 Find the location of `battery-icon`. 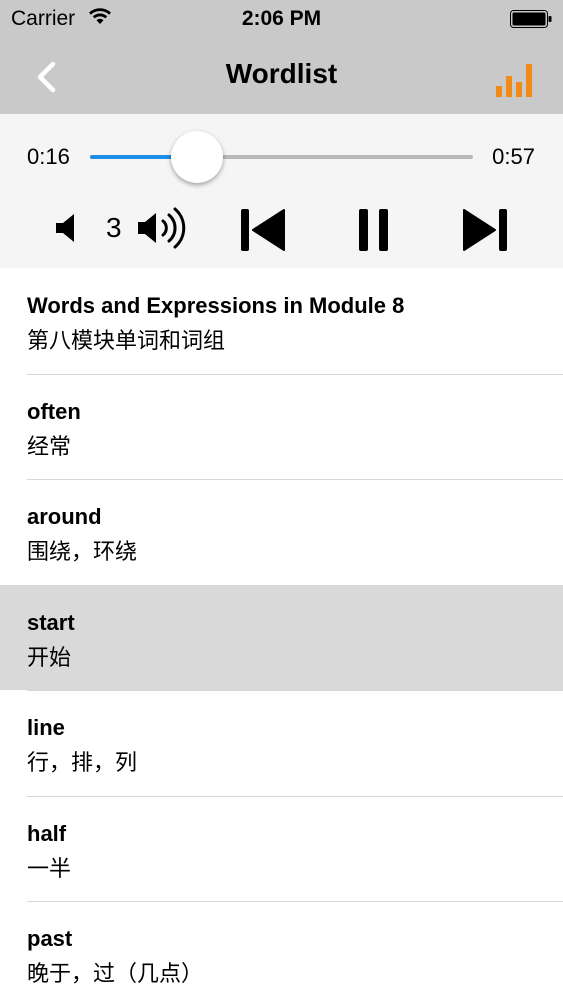

battery-icon is located at coordinates (531, 19).